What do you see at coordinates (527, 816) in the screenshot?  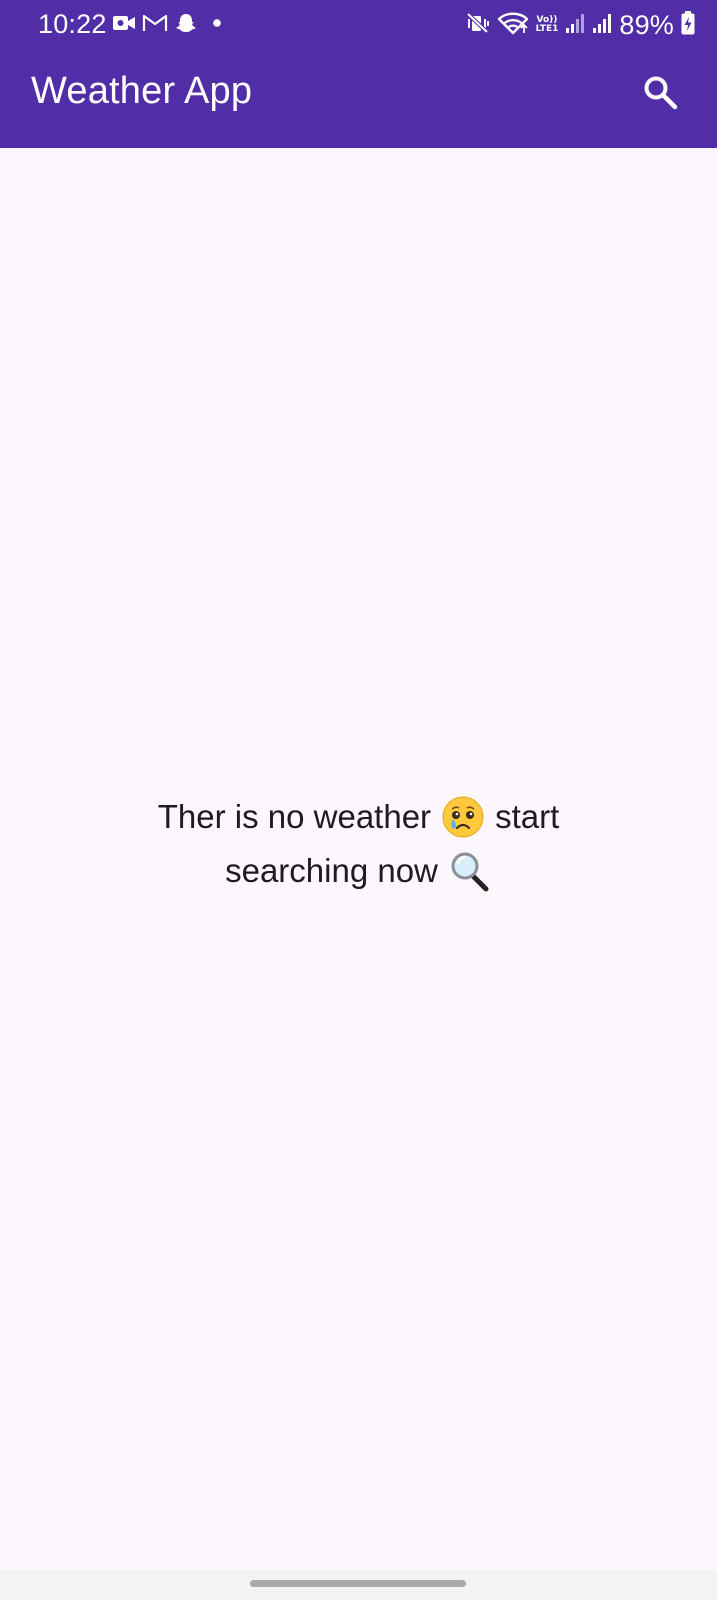 I see `empty-message-text-2: start` at bounding box center [527, 816].